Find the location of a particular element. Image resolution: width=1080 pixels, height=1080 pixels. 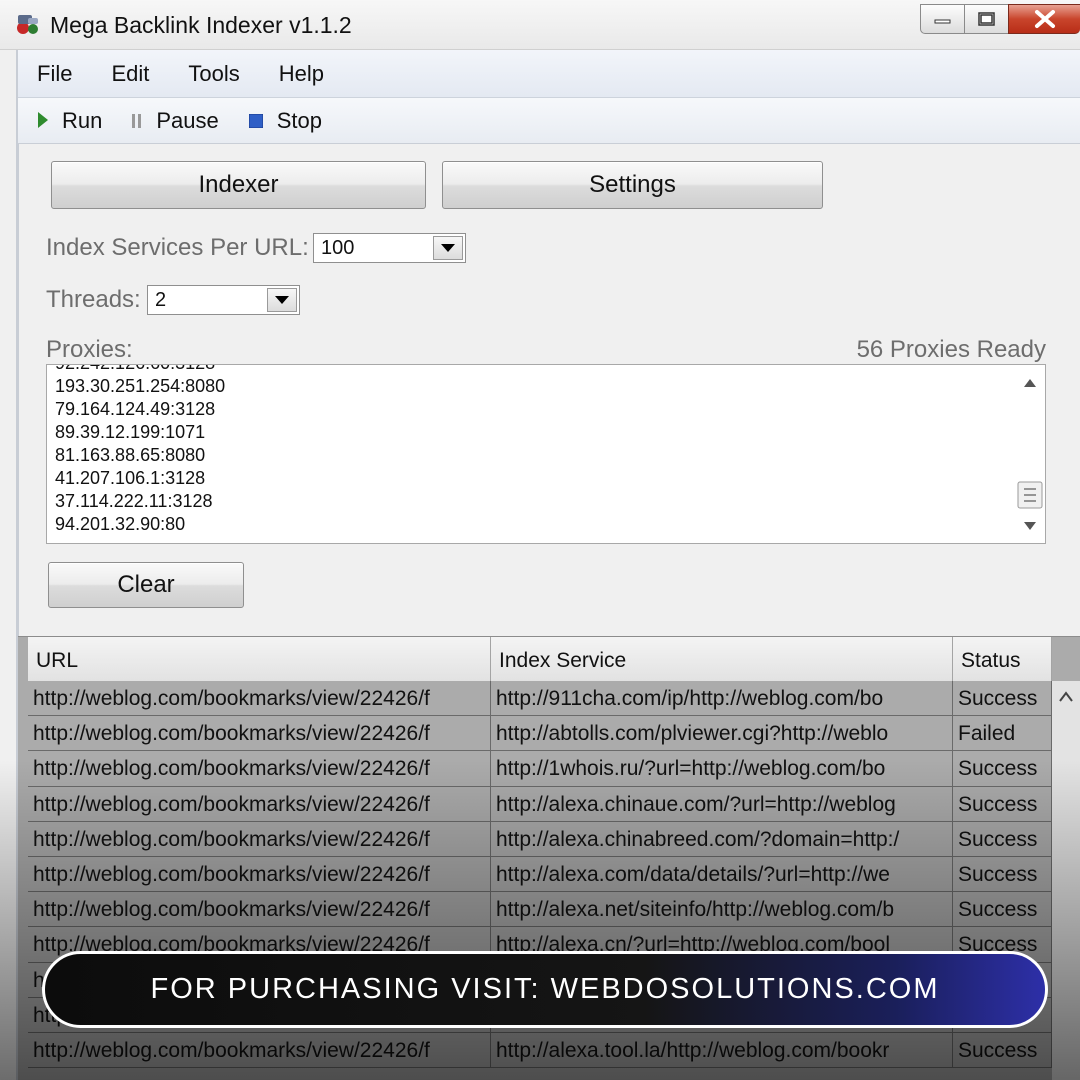

index-services-value: 100 is located at coordinates (338, 248).